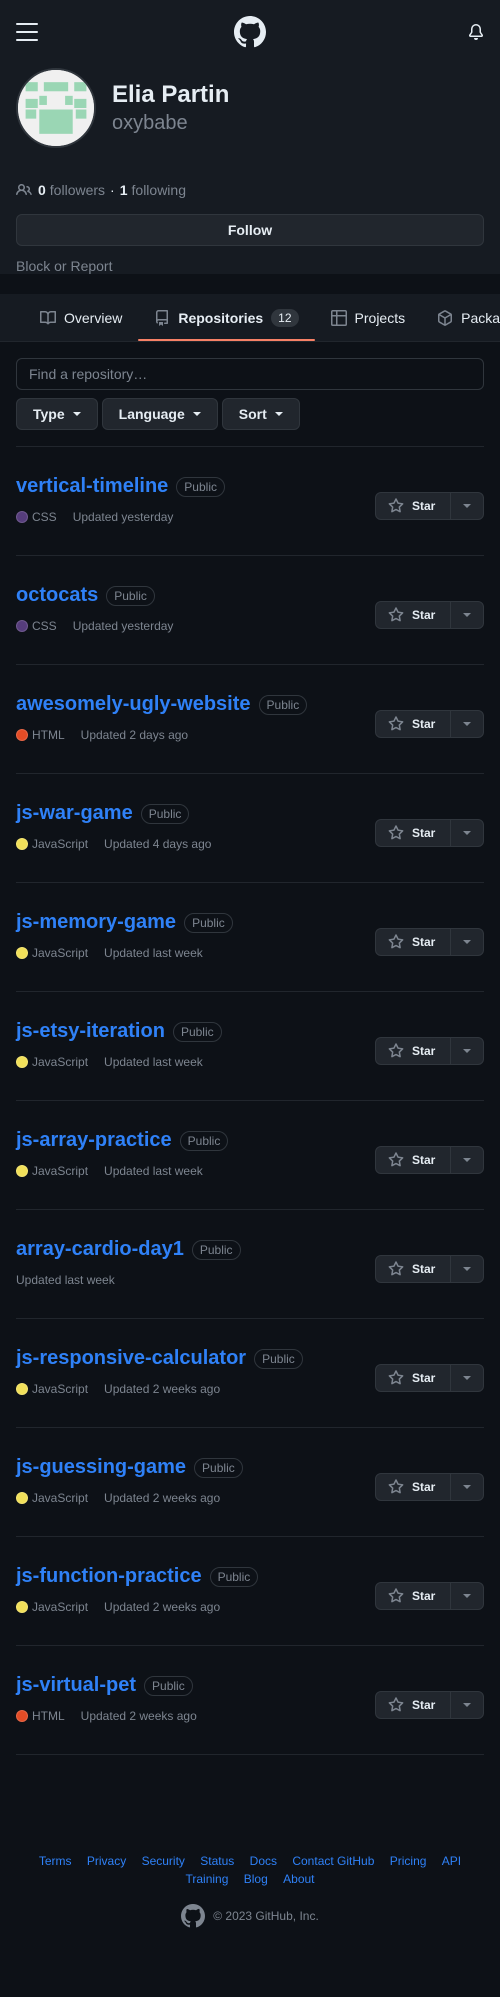 The image size is (500, 1997). I want to click on footer-link-api: API, so click(451, 1861).